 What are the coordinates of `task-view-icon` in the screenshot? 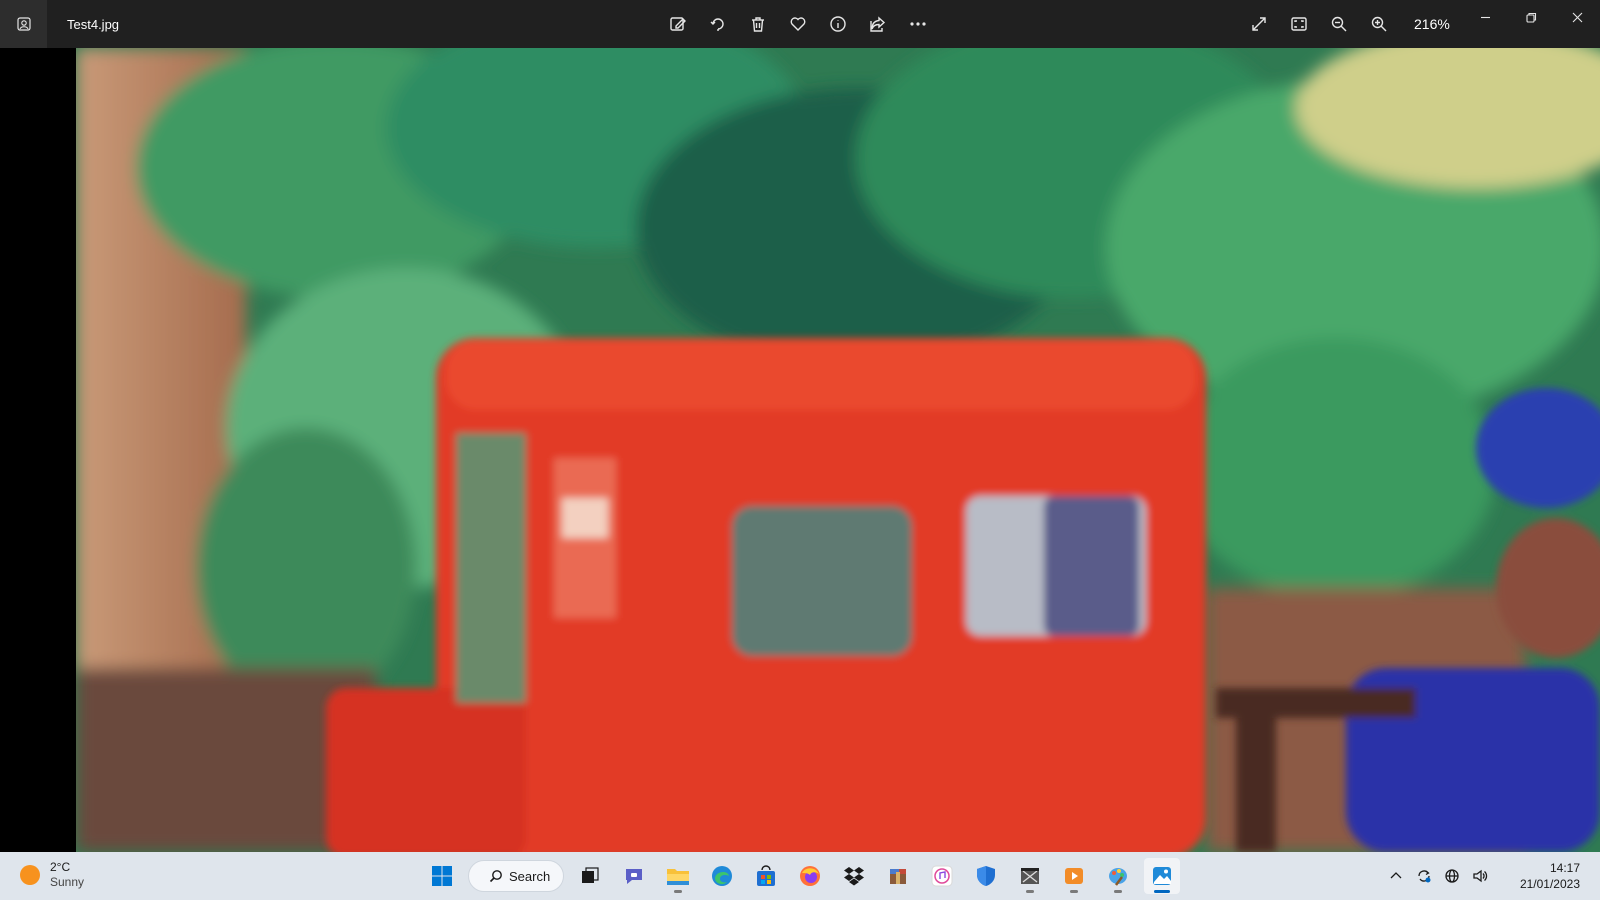 It's located at (590, 876).